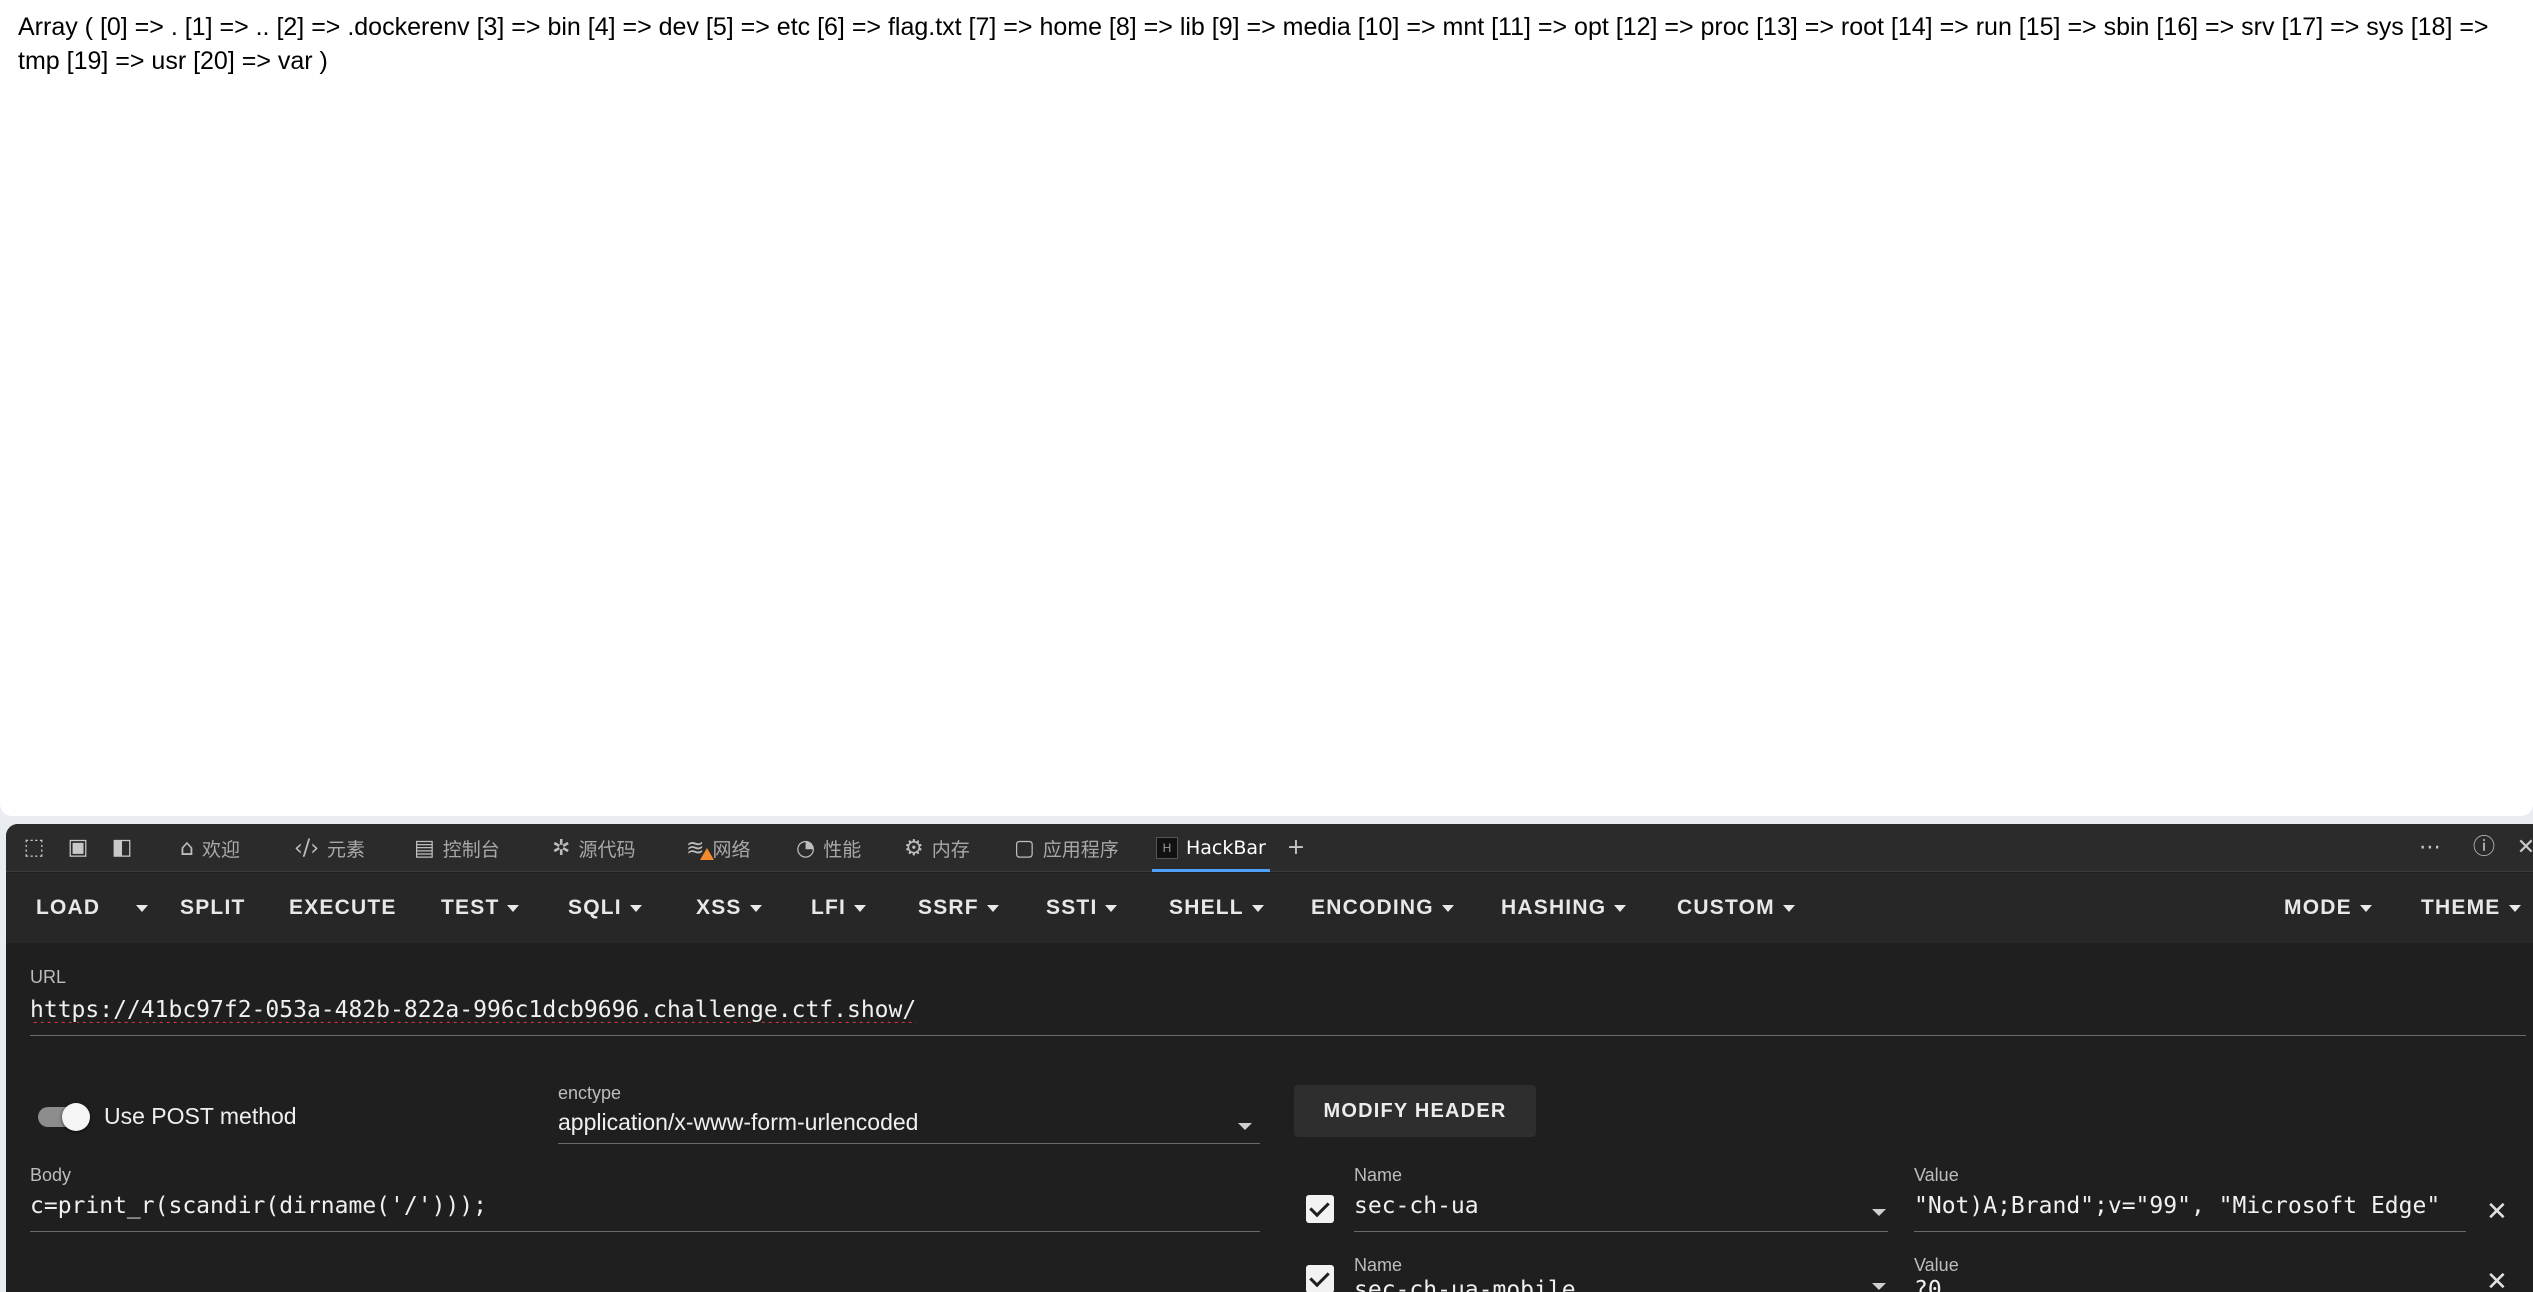 Image resolution: width=2533 pixels, height=1292 pixels. What do you see at coordinates (958, 908) in the screenshot?
I see `ssrf-menu: SSRF` at bounding box center [958, 908].